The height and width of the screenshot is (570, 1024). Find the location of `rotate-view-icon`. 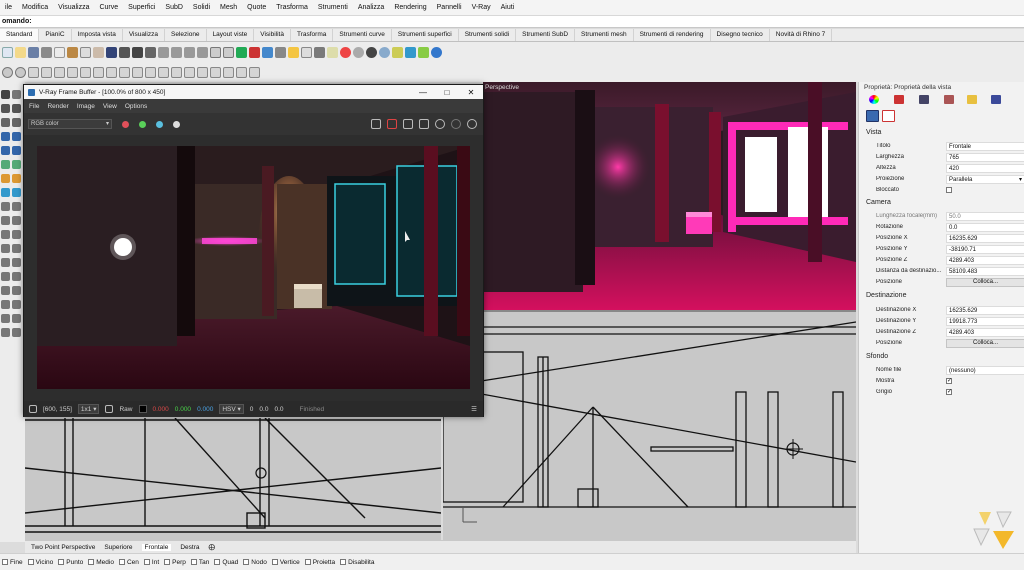

rotate-view-icon is located at coordinates (150, 52).